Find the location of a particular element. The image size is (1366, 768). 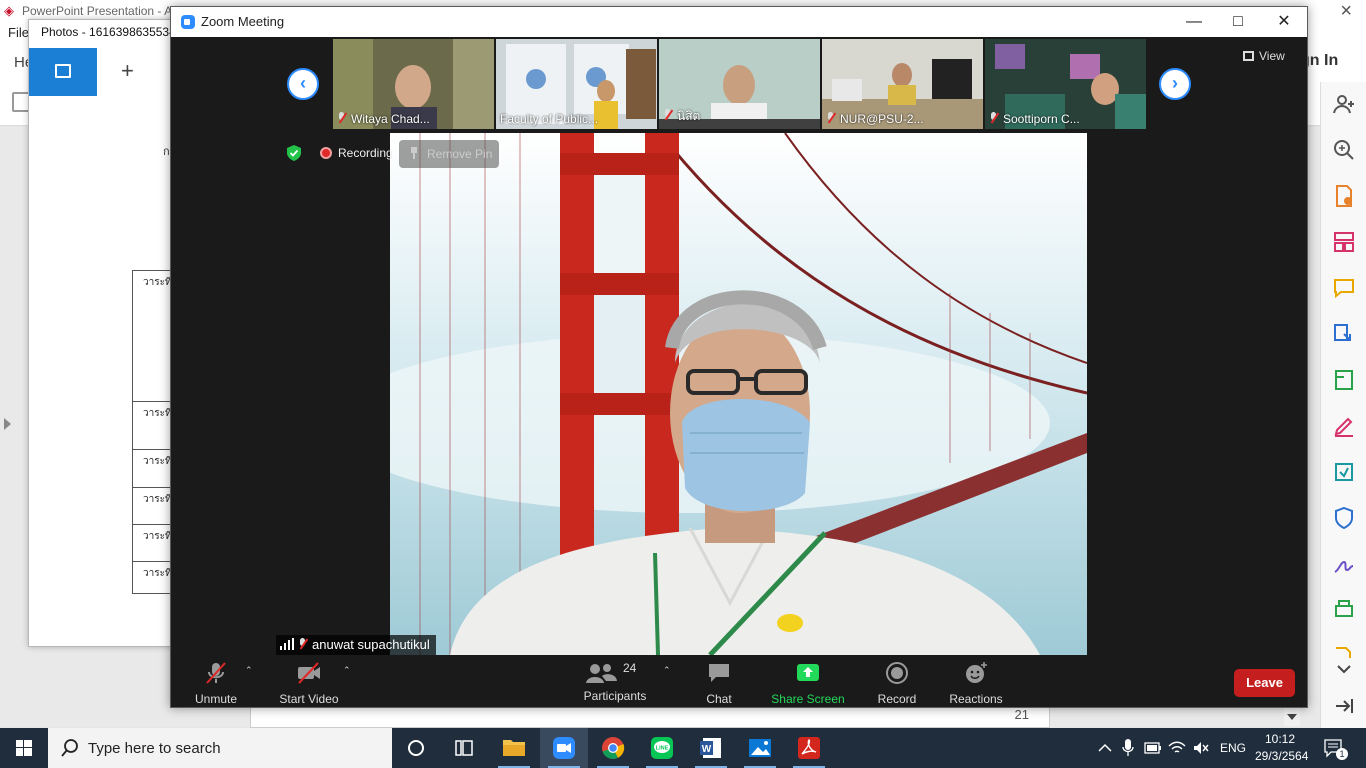

acrobat-tools-panel is located at coordinates (1343, 405).